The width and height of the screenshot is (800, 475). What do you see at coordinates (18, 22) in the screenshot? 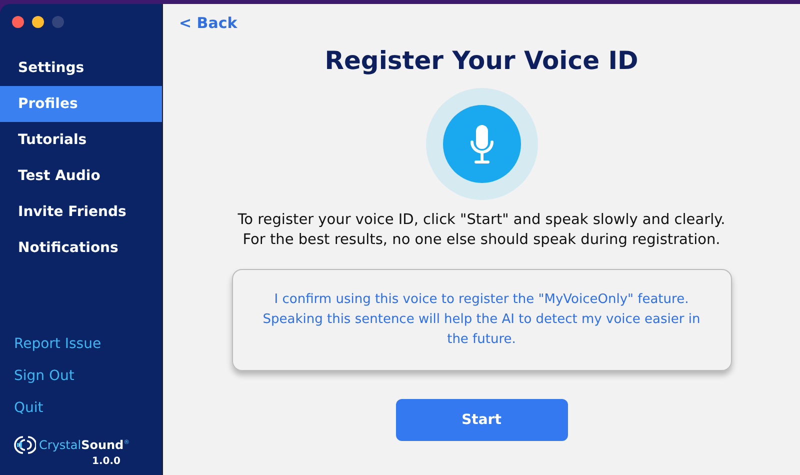
I see `close-window-button` at bounding box center [18, 22].